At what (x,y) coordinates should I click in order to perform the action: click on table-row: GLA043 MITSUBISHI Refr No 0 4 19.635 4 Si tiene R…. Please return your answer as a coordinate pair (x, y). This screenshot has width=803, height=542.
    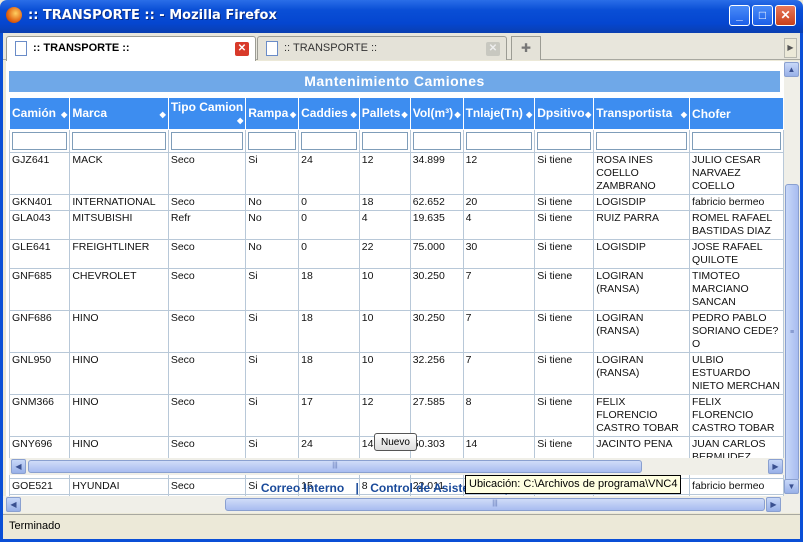
    Looking at the image, I should click on (396, 225).